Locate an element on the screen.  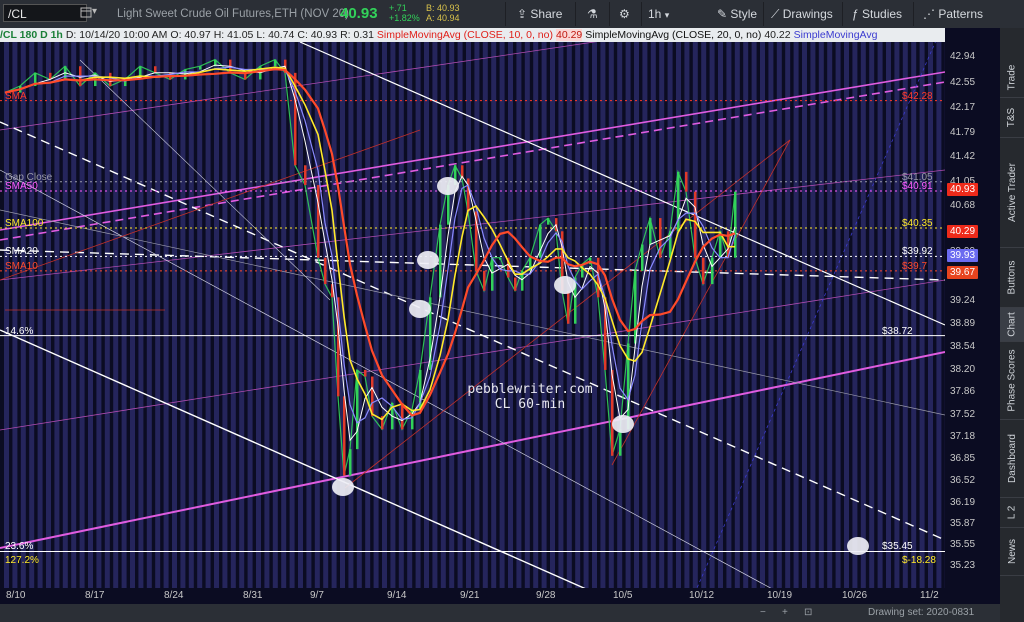
time-tick-label: 10/26 is located at coordinates (855, 595).